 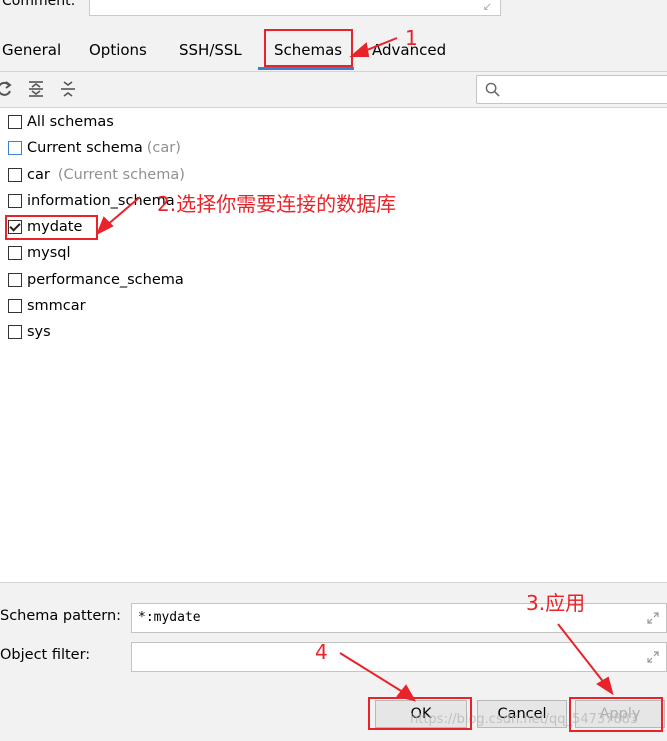 What do you see at coordinates (39, 332) in the screenshot?
I see `schema-name: sys` at bounding box center [39, 332].